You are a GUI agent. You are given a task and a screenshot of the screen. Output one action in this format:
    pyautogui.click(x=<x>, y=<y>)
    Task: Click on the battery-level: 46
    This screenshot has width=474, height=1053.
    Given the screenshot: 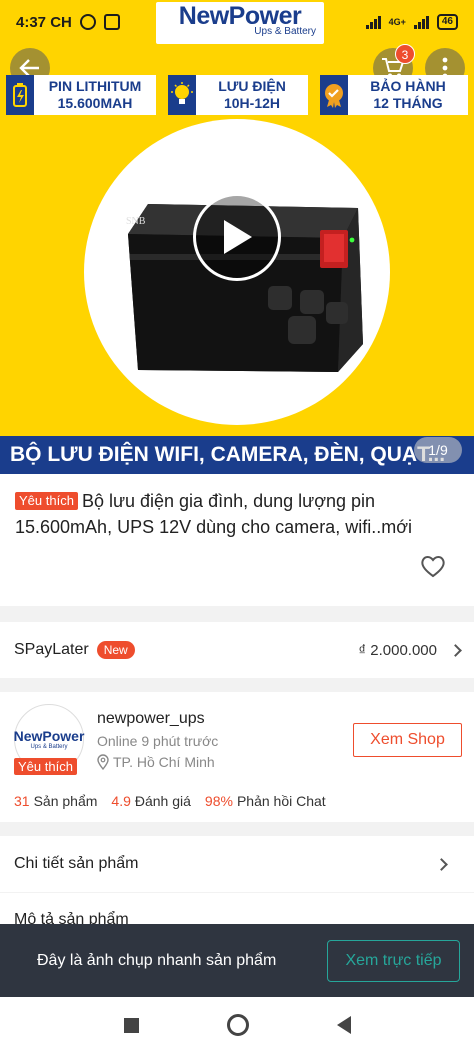 What is the action you would take?
    pyautogui.click(x=447, y=22)
    